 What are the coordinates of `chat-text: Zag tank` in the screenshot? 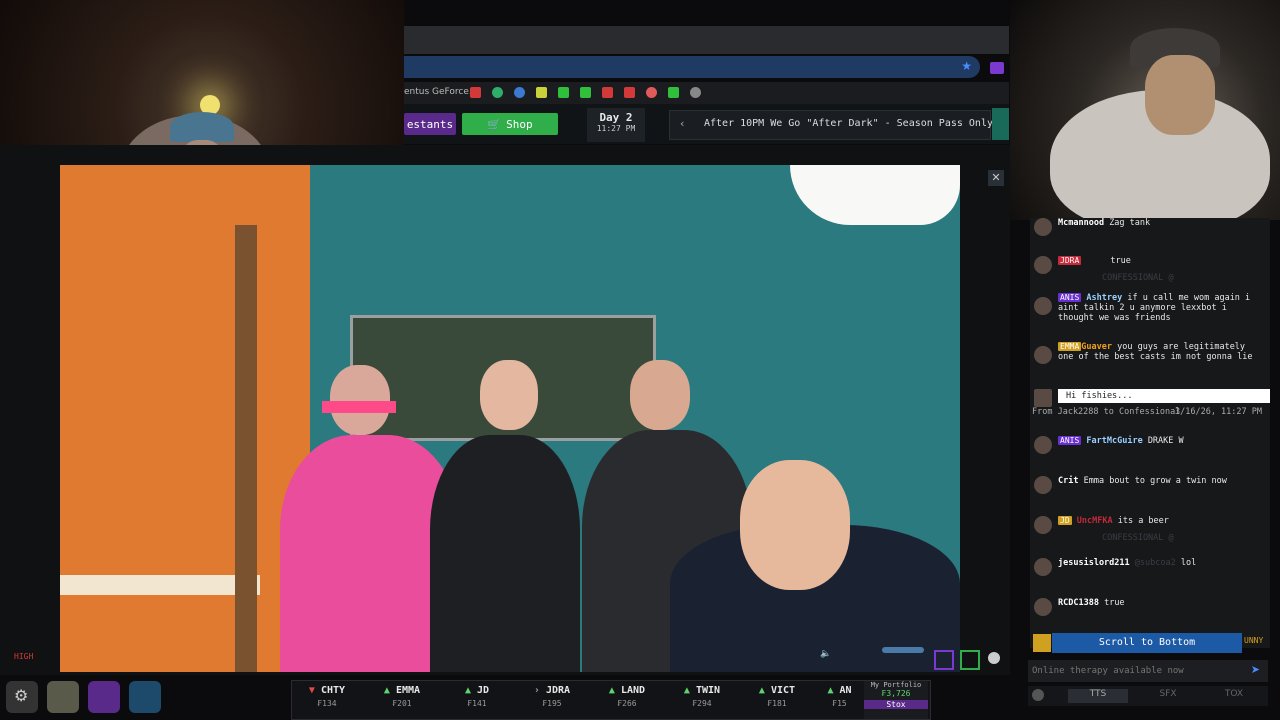 It's located at (1130, 223).